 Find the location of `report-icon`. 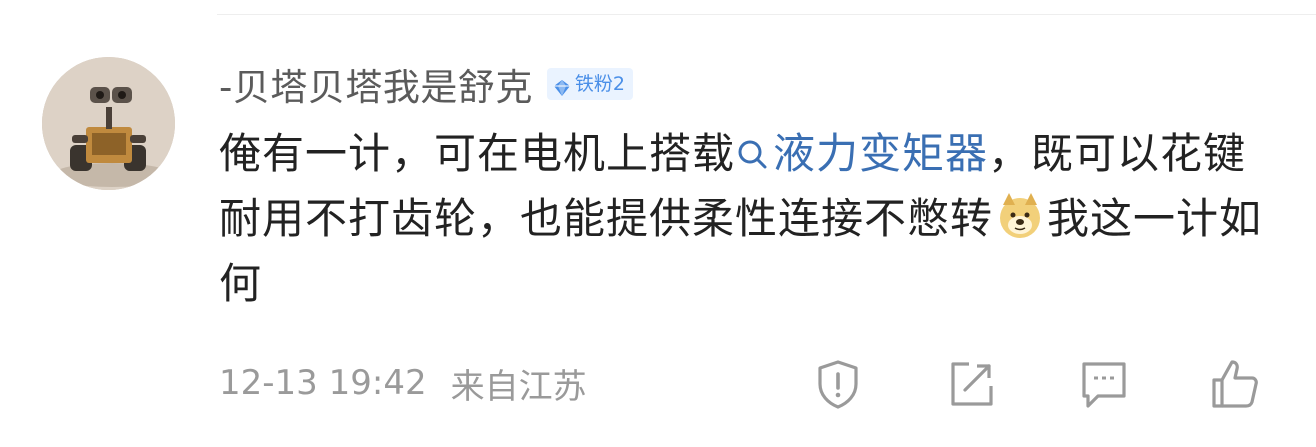

report-icon is located at coordinates (838, 384).